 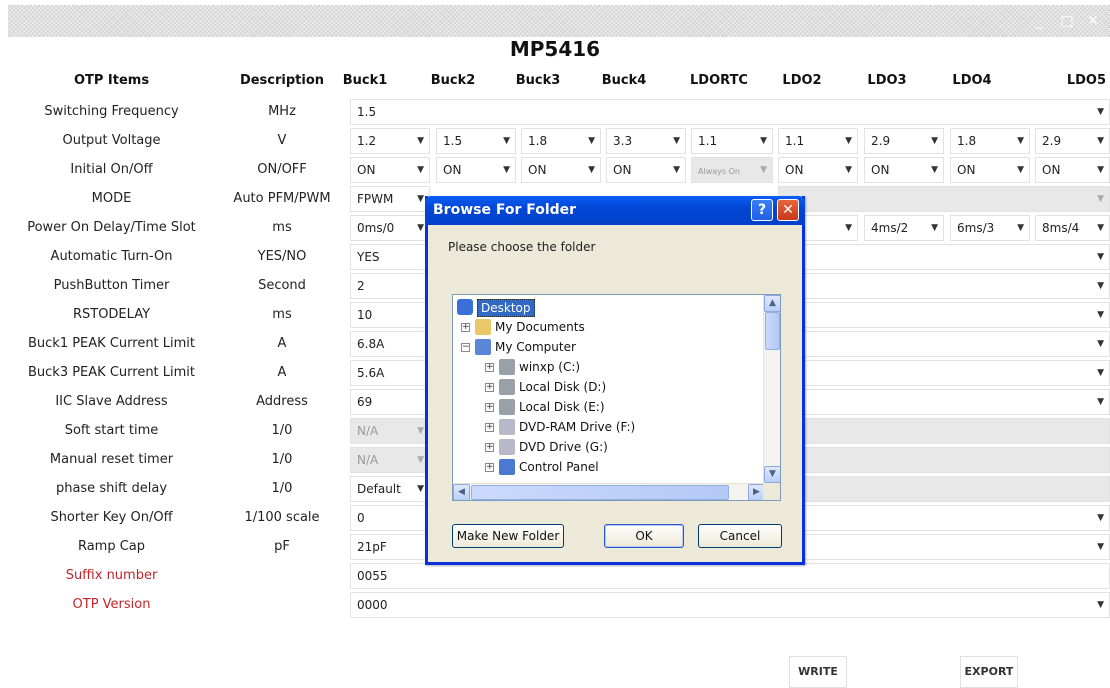 I want to click on select-value: 1.5, so click(x=453, y=141).